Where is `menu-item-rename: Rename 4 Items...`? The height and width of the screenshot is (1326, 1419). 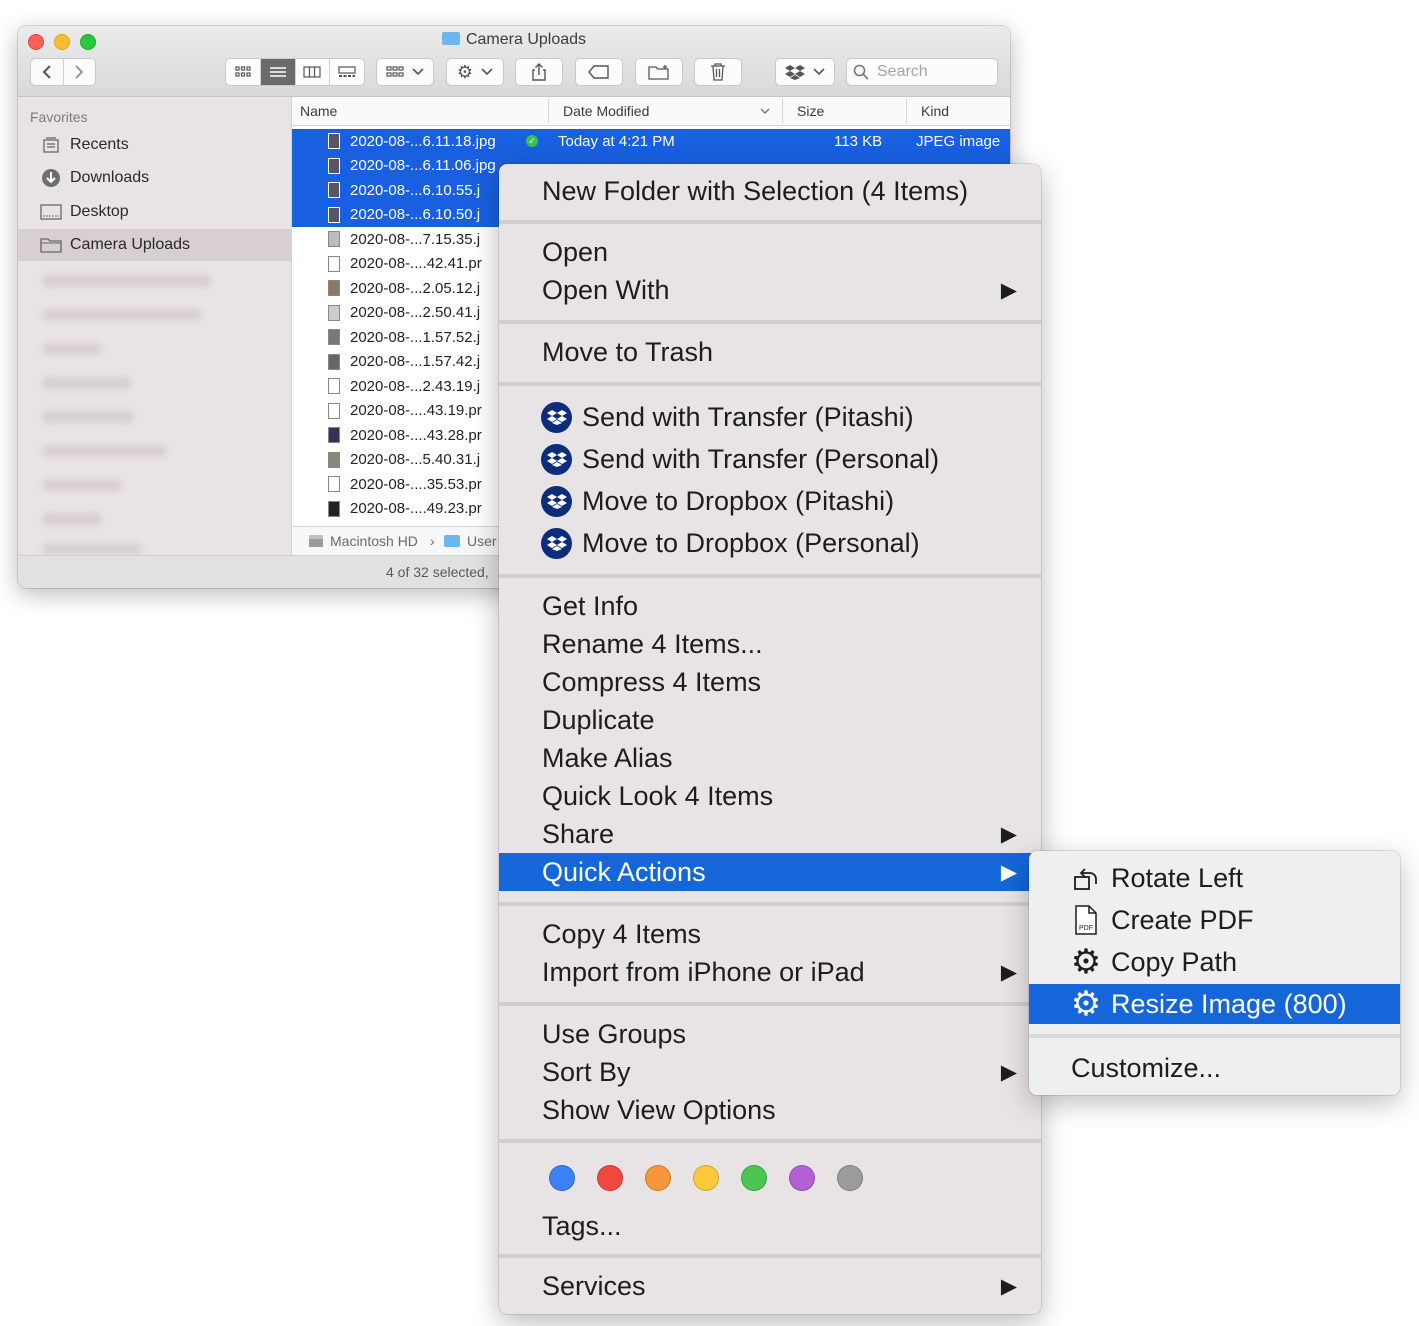
menu-item-rename: Rename 4 Items... is located at coordinates (770, 644).